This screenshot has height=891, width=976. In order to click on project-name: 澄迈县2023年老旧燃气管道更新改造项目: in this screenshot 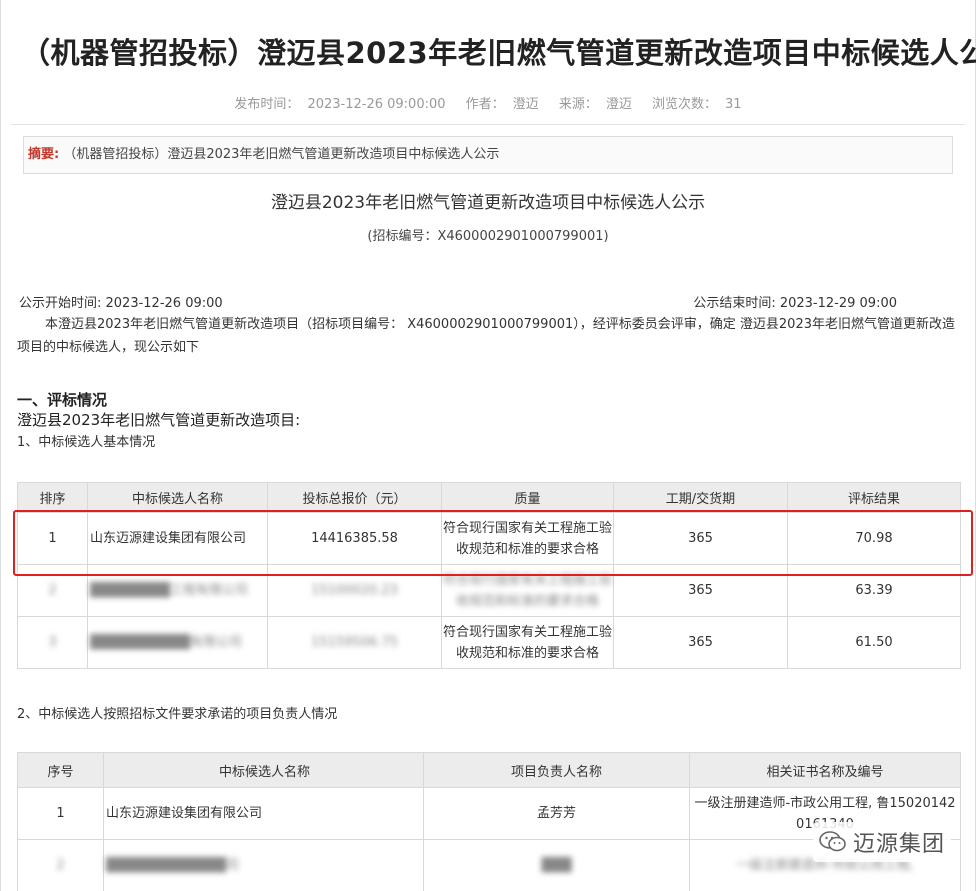, I will do `click(159, 420)`.